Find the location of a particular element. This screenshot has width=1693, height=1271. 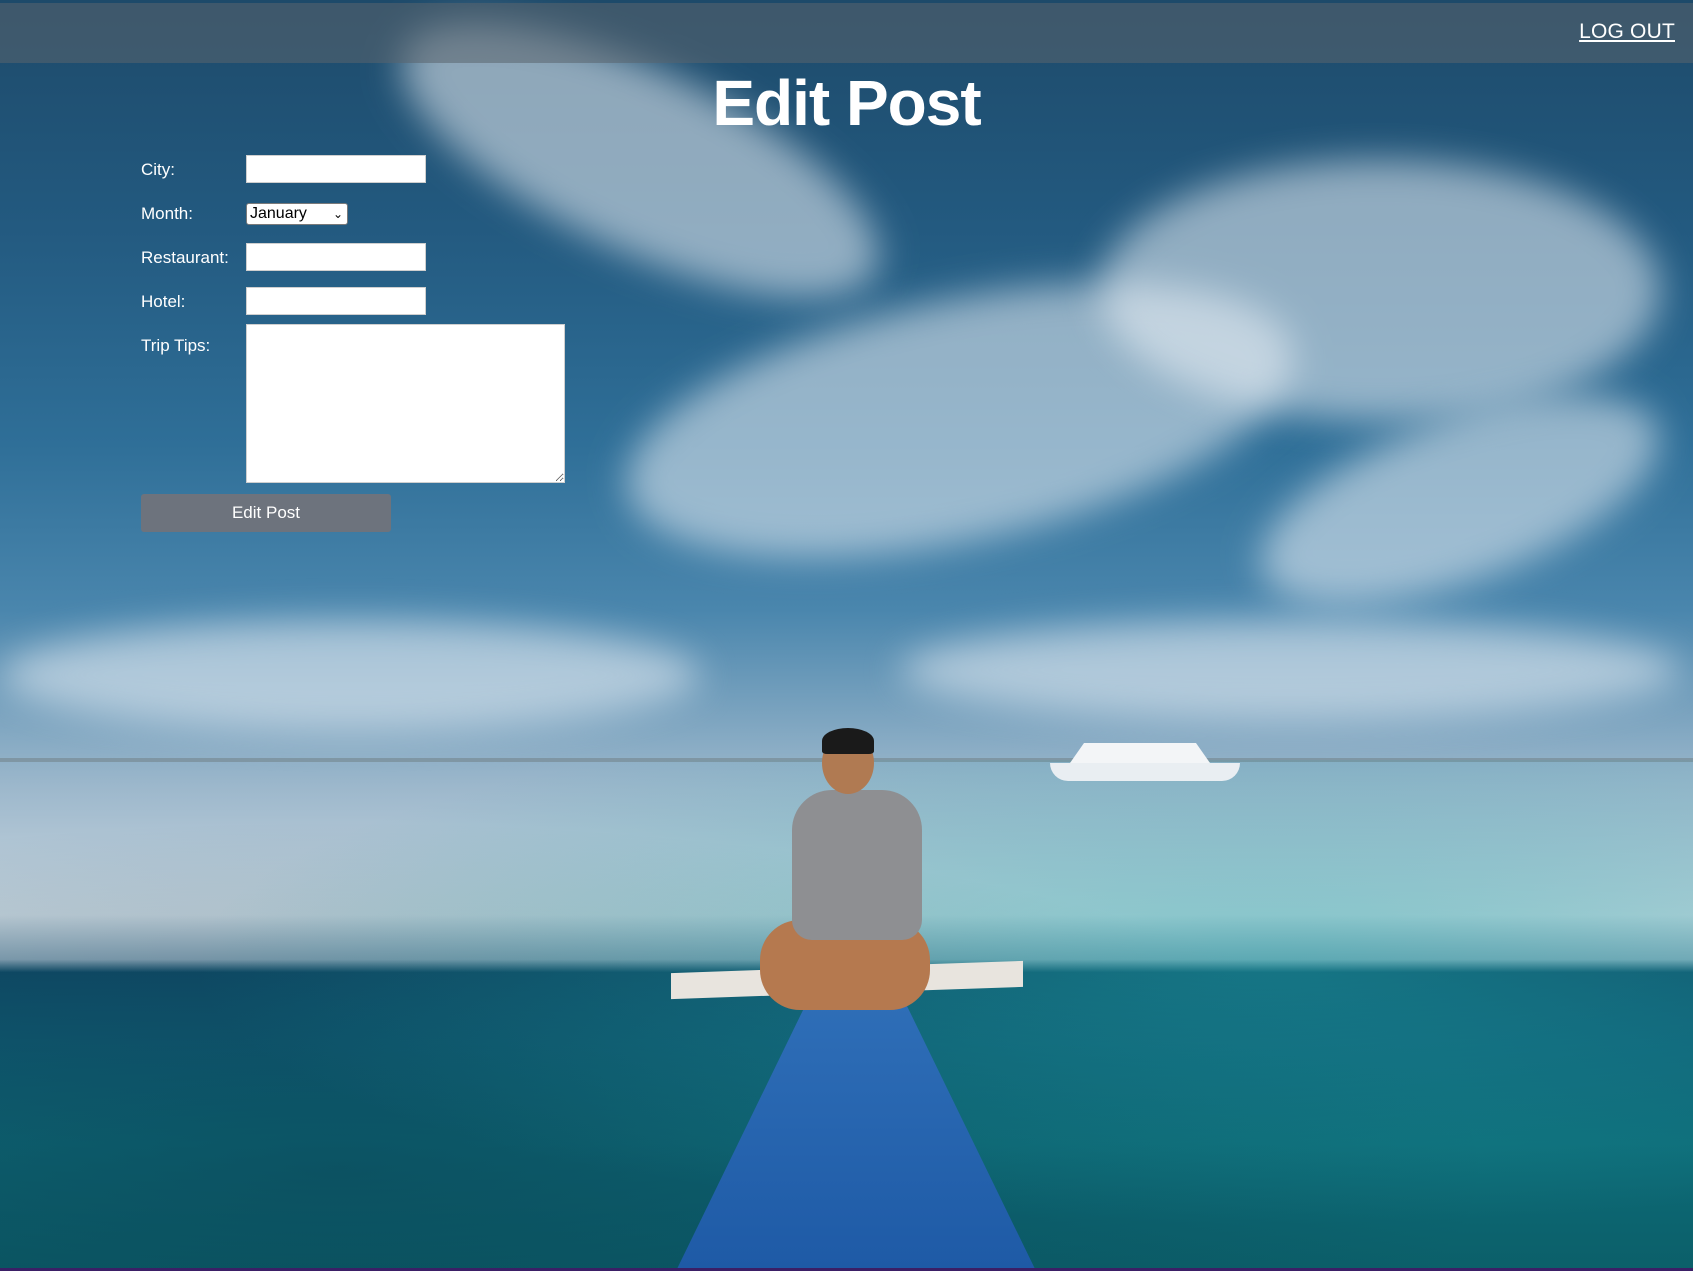

chevron-down-icon: ⌄ is located at coordinates (337, 214).